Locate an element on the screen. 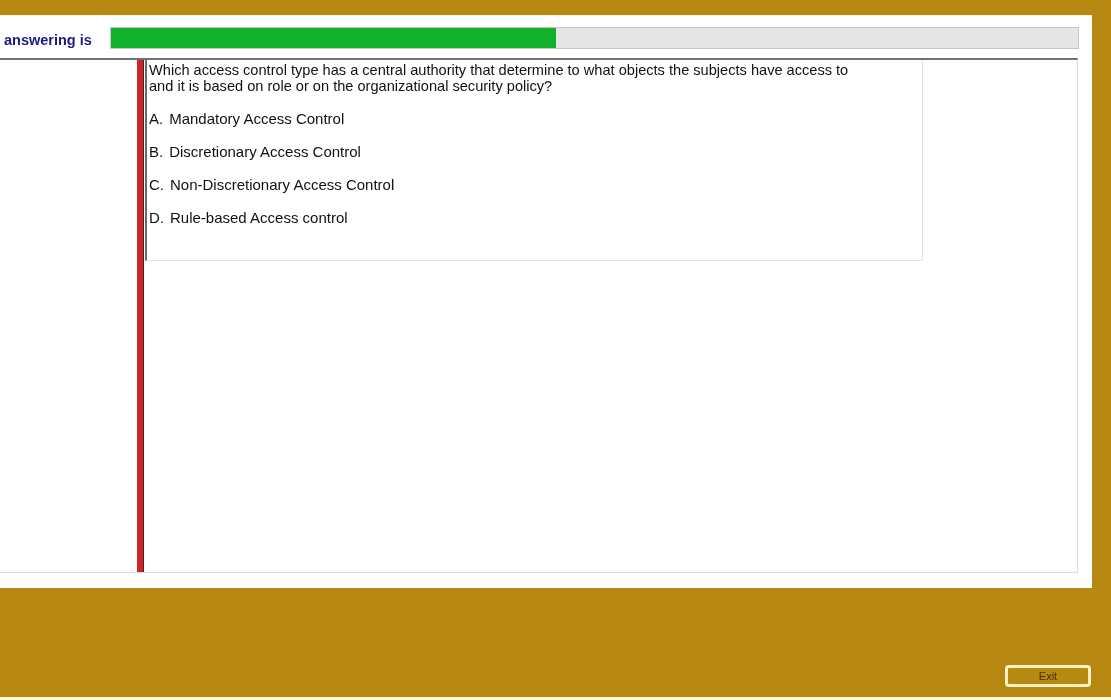  answer-option: C. Non-Discretionary Access Control is located at coordinates (272, 185).